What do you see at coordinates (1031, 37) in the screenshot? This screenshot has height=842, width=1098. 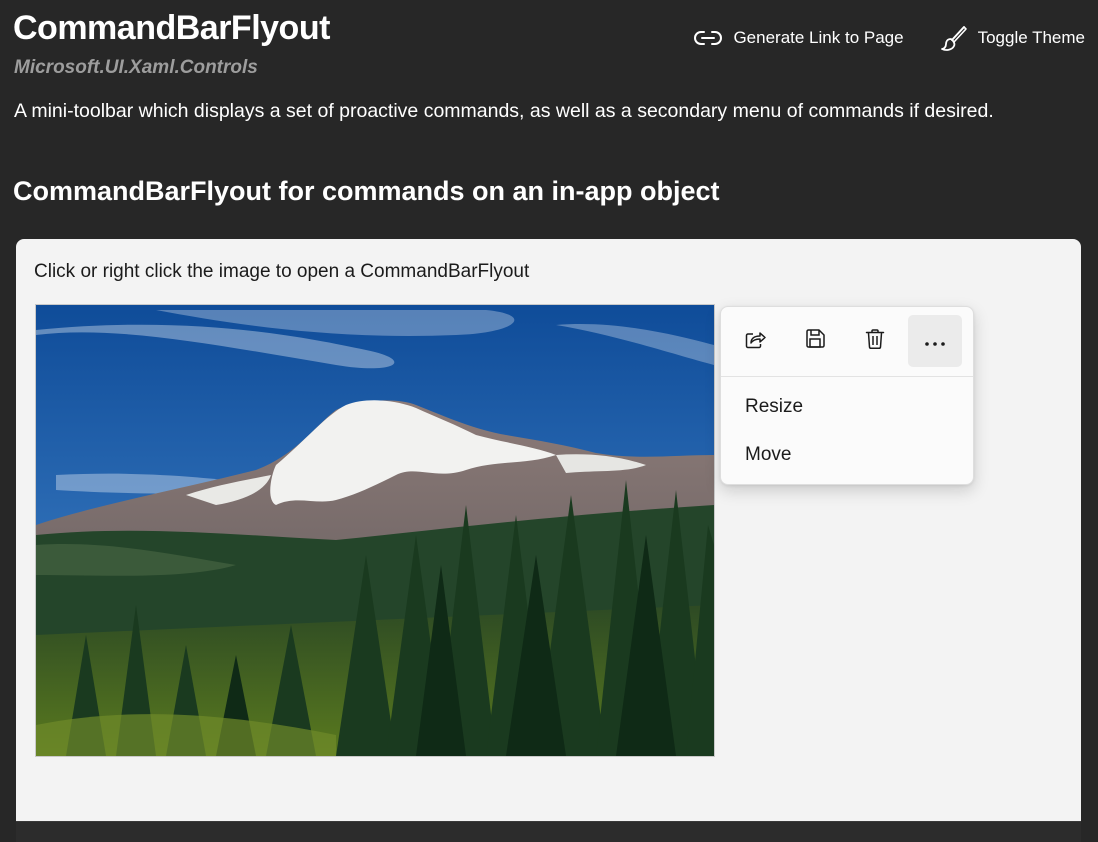 I see `toggle-theme-label: Toggle Theme` at bounding box center [1031, 37].